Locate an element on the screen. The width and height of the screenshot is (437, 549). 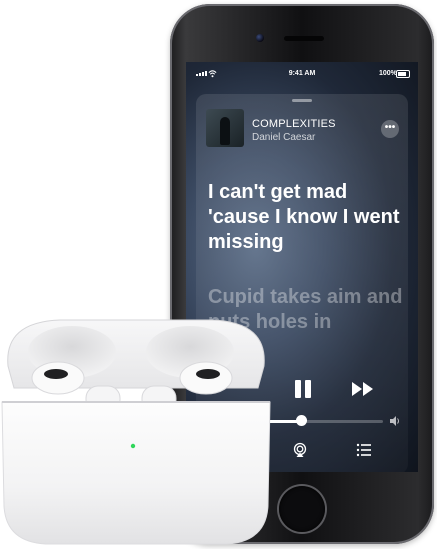
progress-knob is located at coordinates (301, 420).